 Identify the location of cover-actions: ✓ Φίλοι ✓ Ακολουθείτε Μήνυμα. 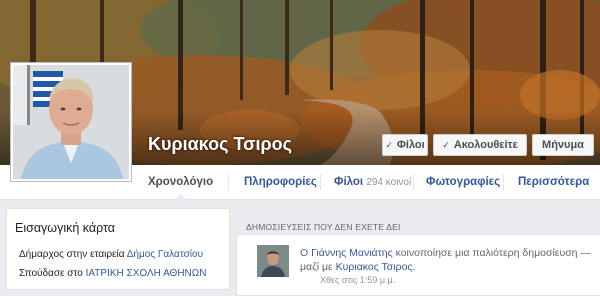
(488, 145).